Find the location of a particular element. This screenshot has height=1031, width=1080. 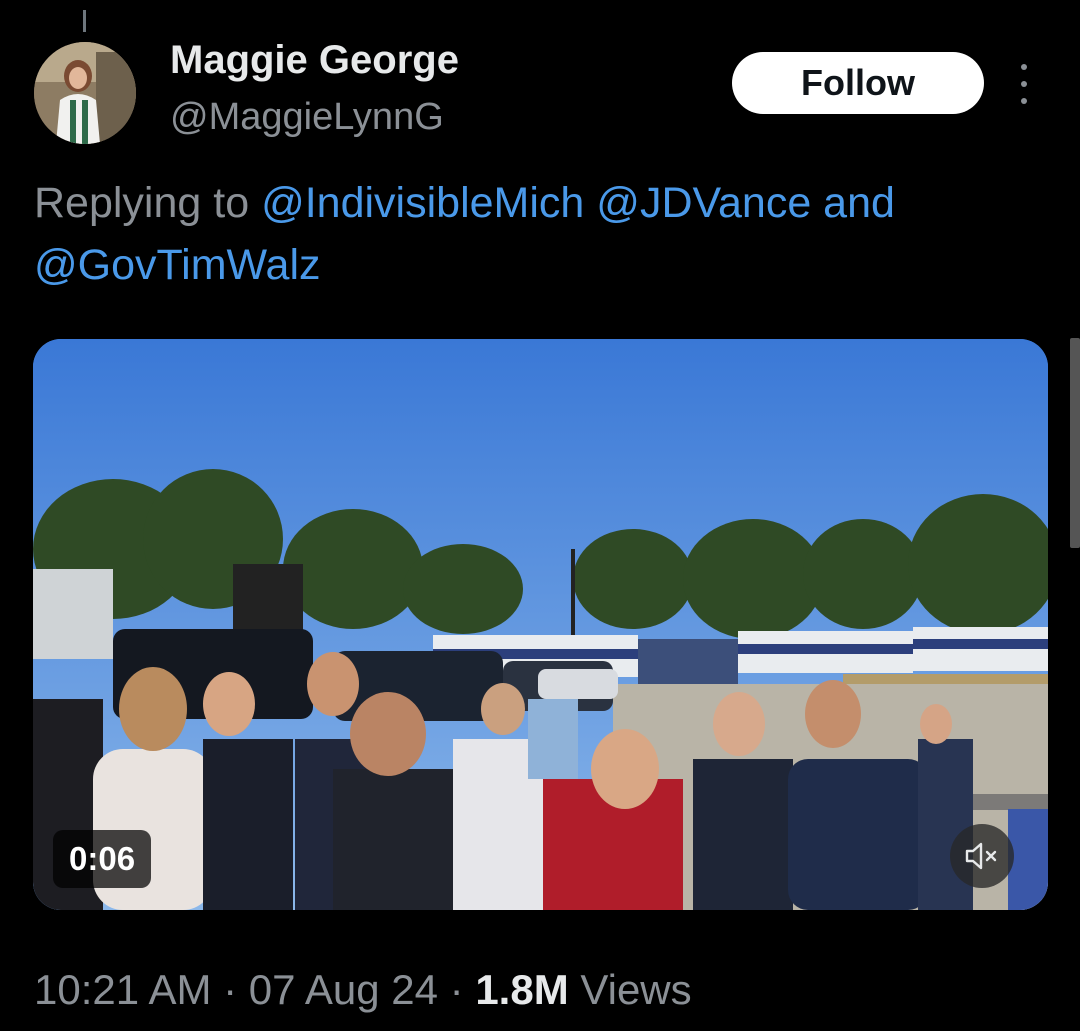

tweet-time: 10:21 AM is located at coordinates (122, 989).